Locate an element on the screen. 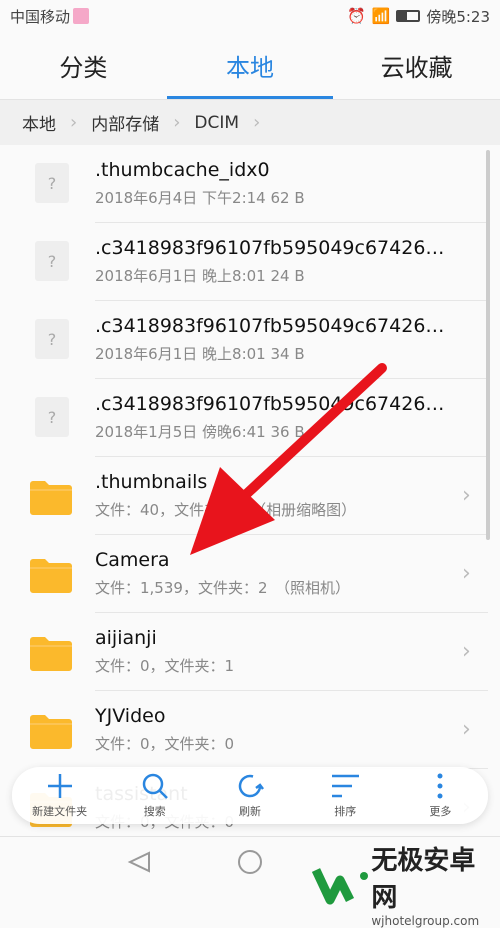 Image resolution: width=500 pixels, height=928 pixels. back-icon is located at coordinates (138, 862).